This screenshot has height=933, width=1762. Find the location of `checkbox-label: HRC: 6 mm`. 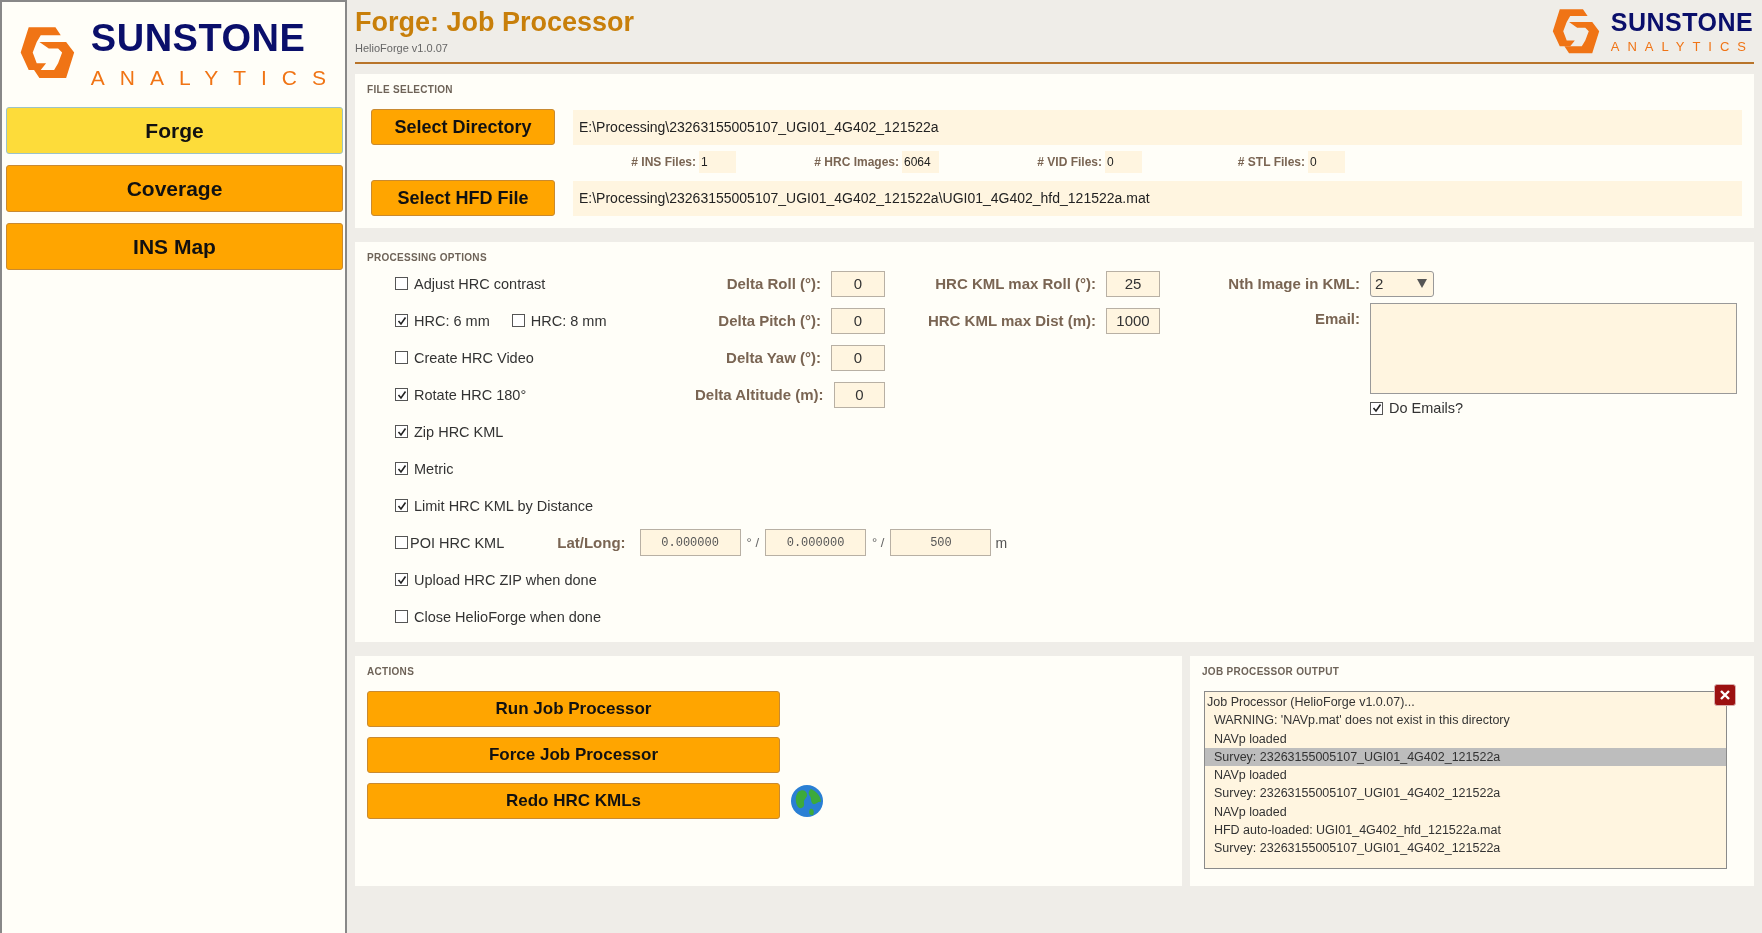

checkbox-label: HRC: 6 mm is located at coordinates (452, 320).